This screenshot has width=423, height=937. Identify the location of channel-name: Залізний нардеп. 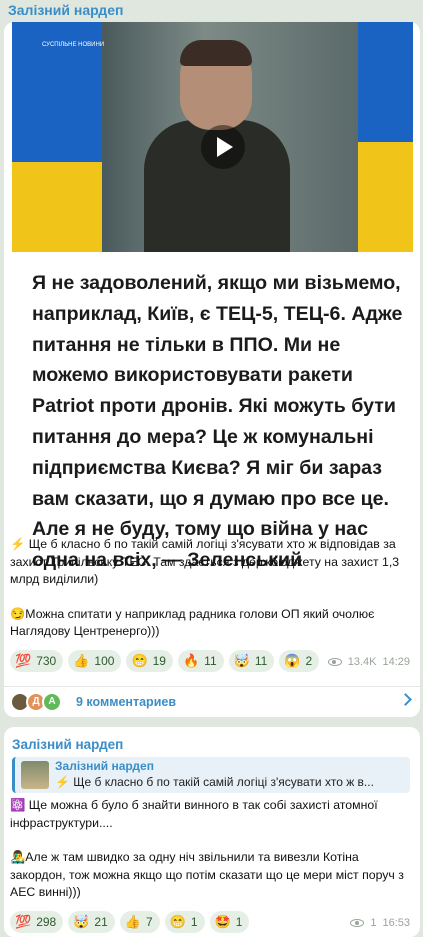
(67, 744).